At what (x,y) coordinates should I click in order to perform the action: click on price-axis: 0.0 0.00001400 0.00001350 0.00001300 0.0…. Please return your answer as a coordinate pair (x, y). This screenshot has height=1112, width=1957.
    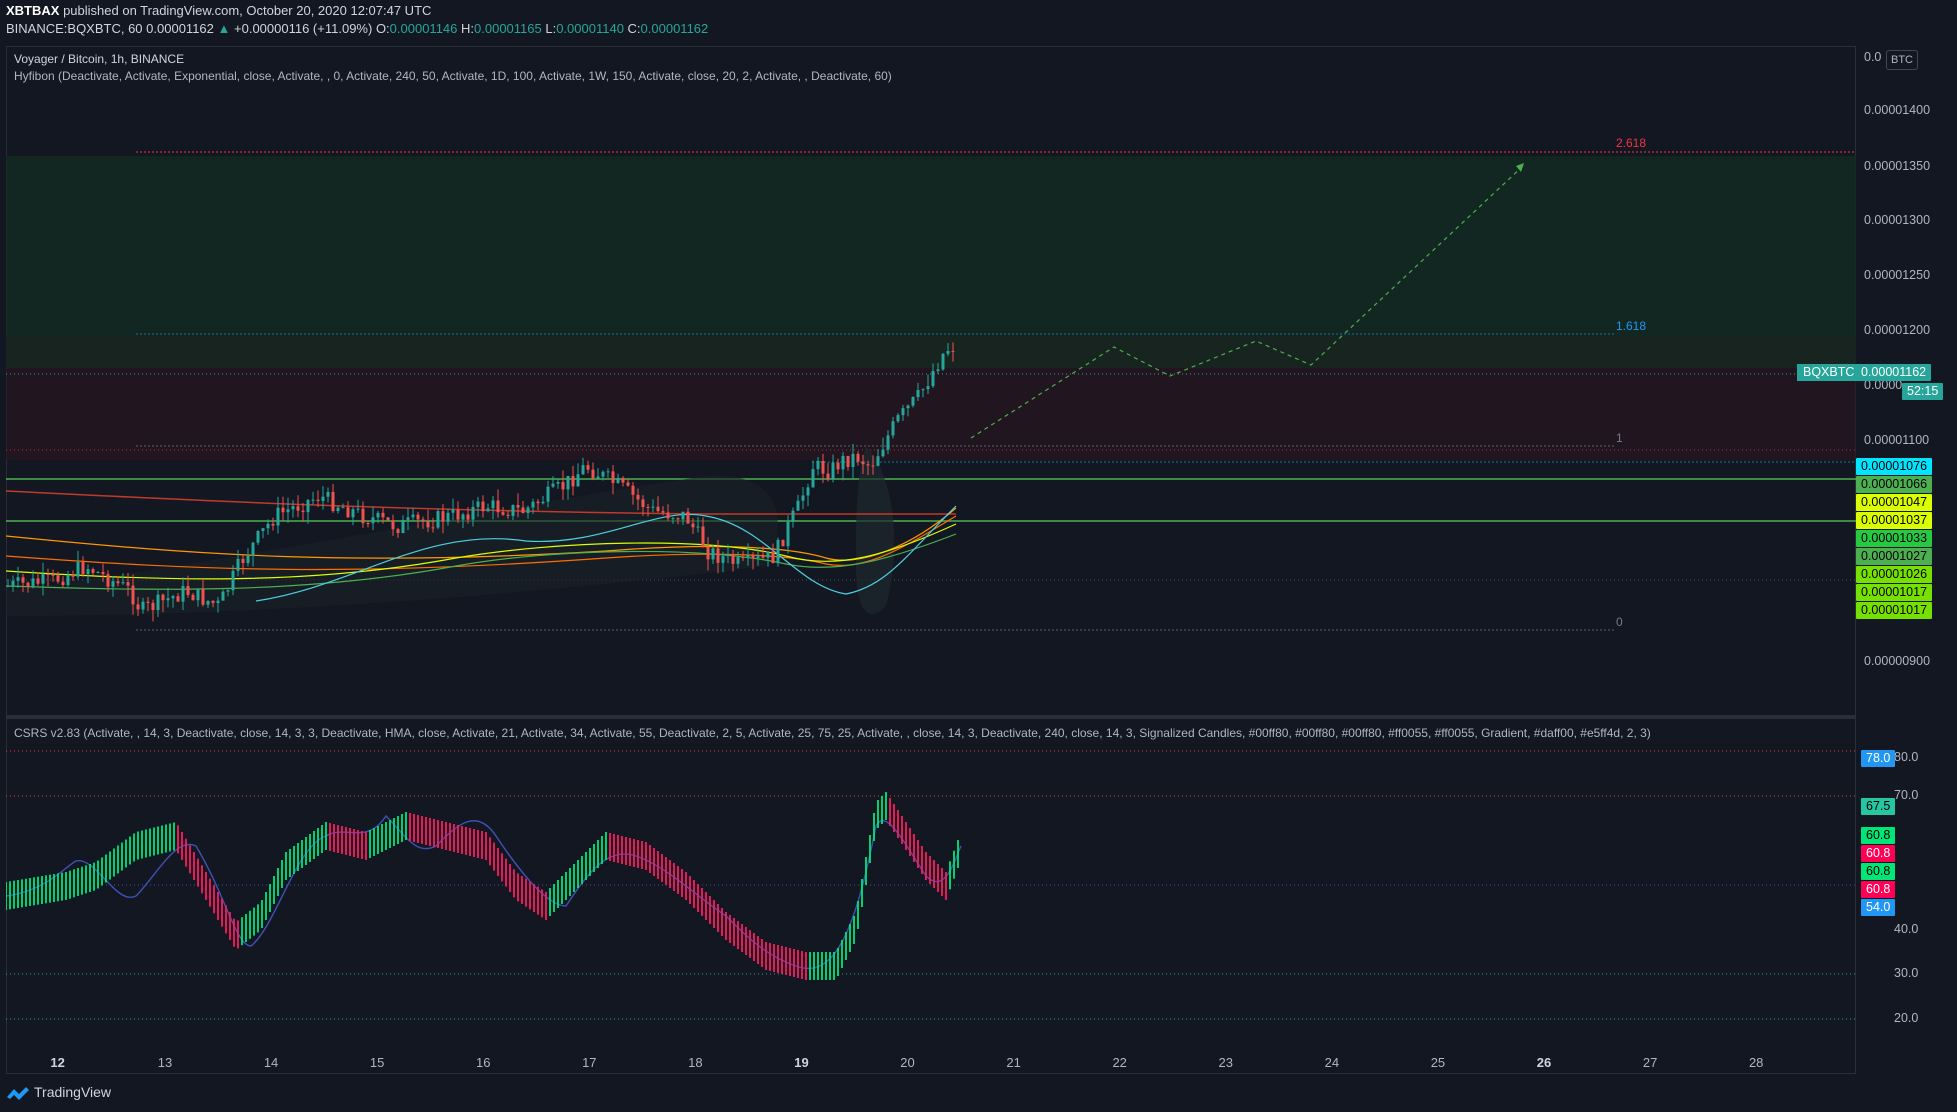
    Looking at the image, I should click on (1906, 560).